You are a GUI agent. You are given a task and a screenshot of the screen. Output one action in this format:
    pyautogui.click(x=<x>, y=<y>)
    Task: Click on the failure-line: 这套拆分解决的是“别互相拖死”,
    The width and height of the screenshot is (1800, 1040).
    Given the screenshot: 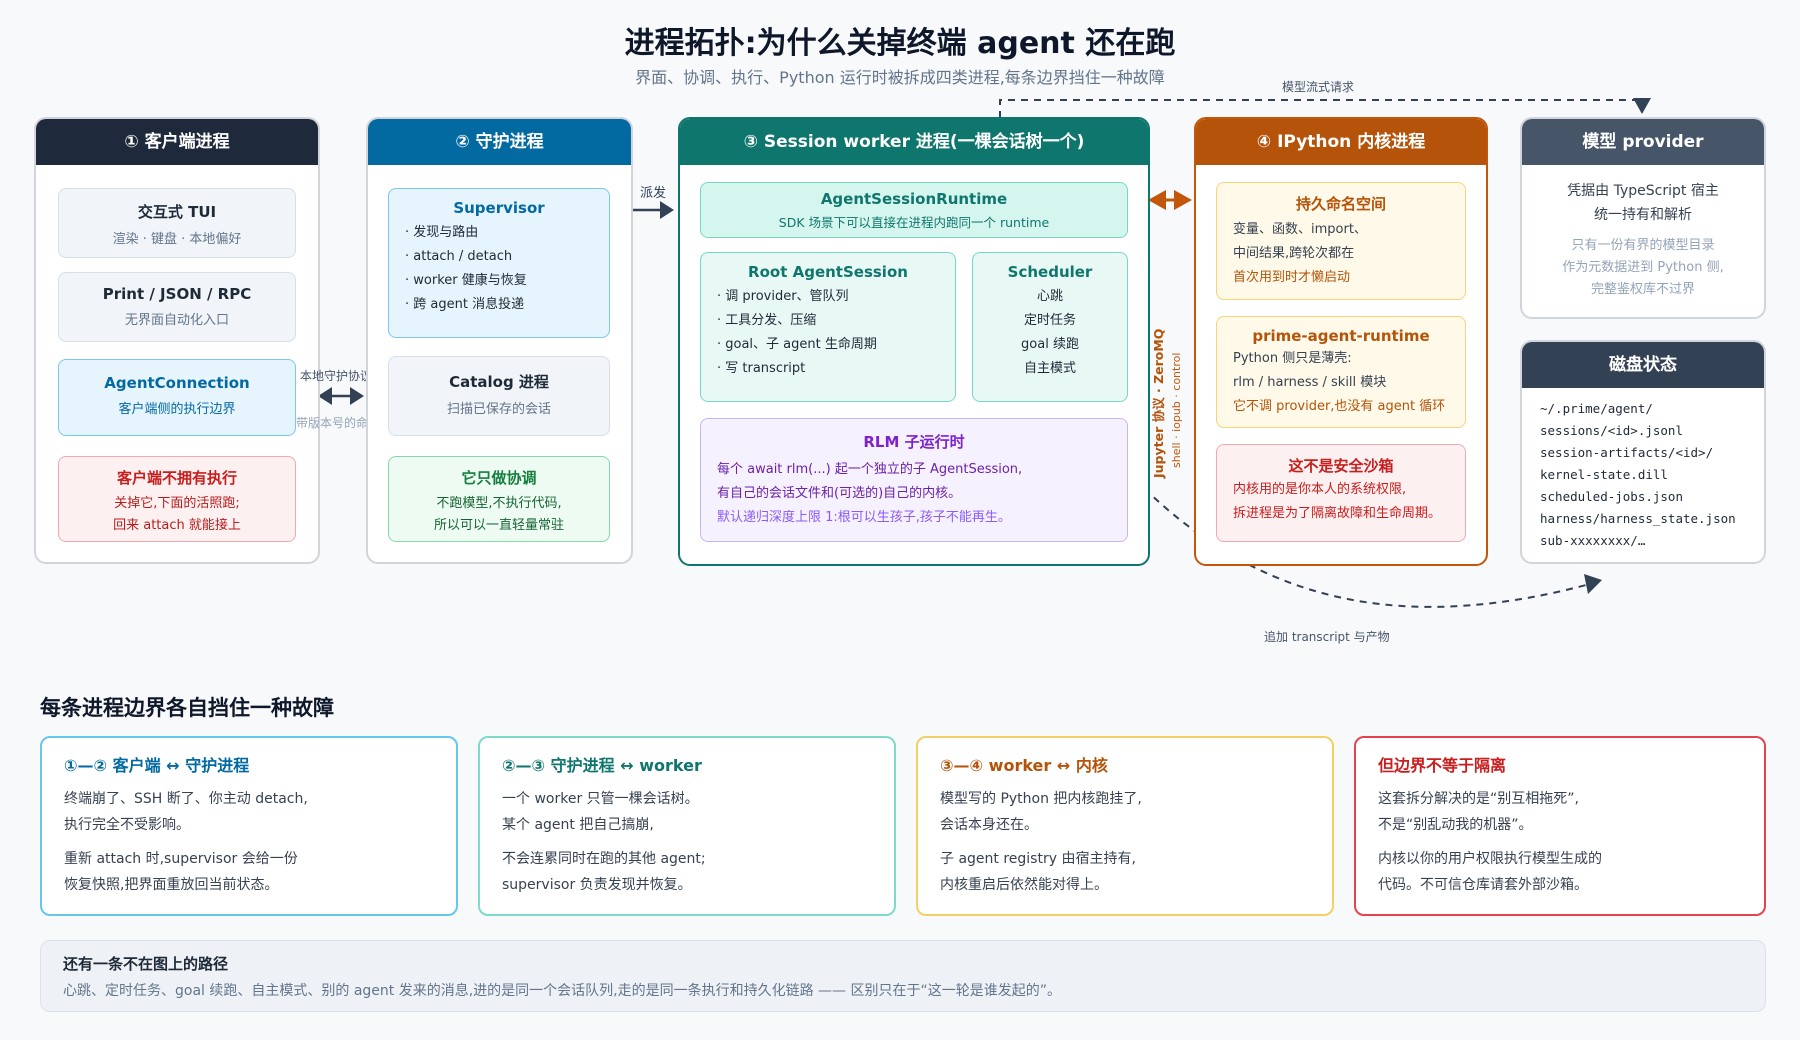 What is the action you would take?
    pyautogui.click(x=1478, y=799)
    